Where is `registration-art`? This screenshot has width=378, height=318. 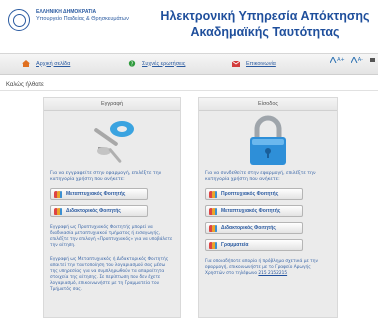
registration-art is located at coordinates (112, 141).